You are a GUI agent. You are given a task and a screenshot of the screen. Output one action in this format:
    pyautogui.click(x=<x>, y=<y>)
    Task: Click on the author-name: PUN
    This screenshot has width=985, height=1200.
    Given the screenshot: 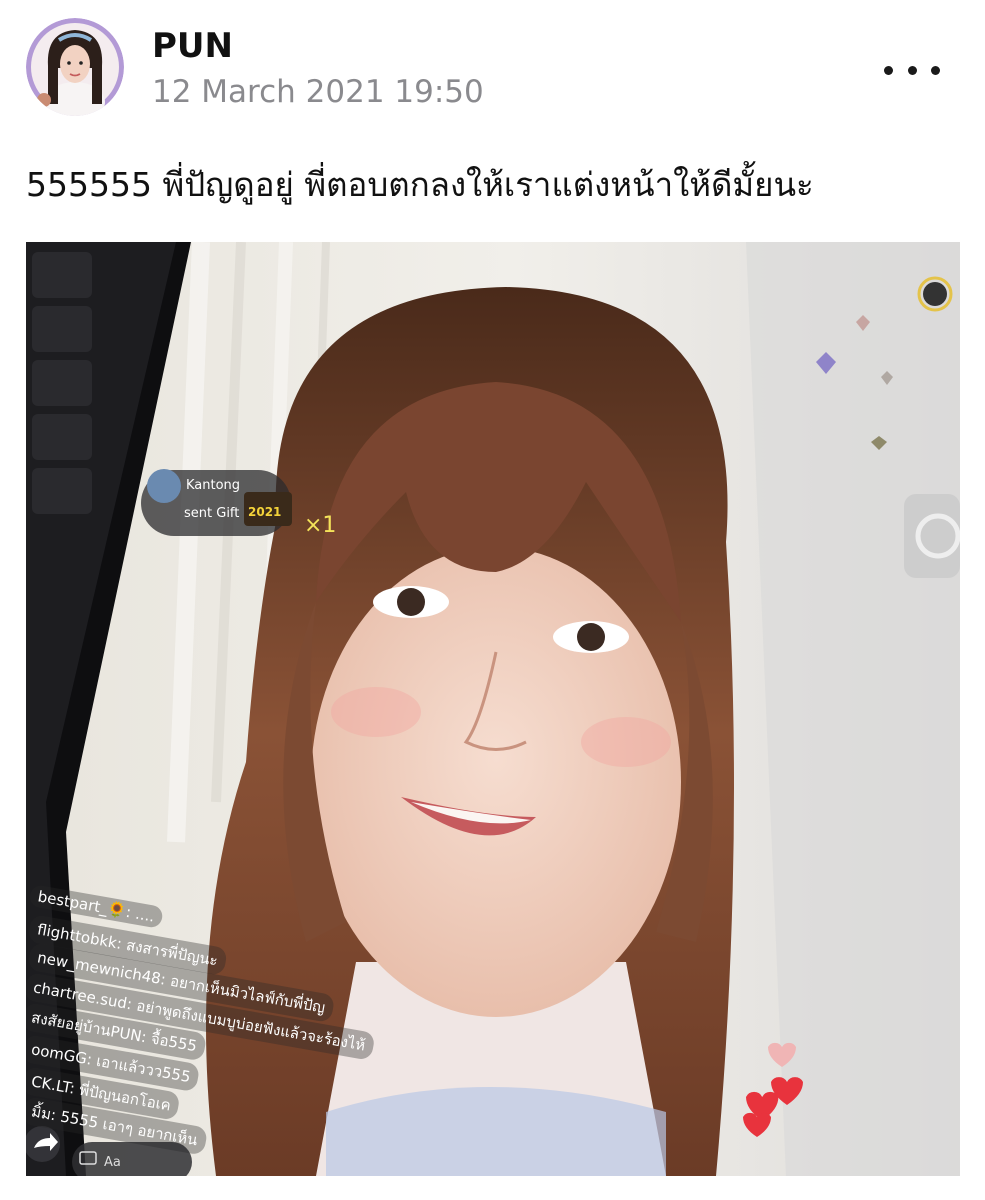 What is the action you would take?
    pyautogui.click(x=192, y=46)
    